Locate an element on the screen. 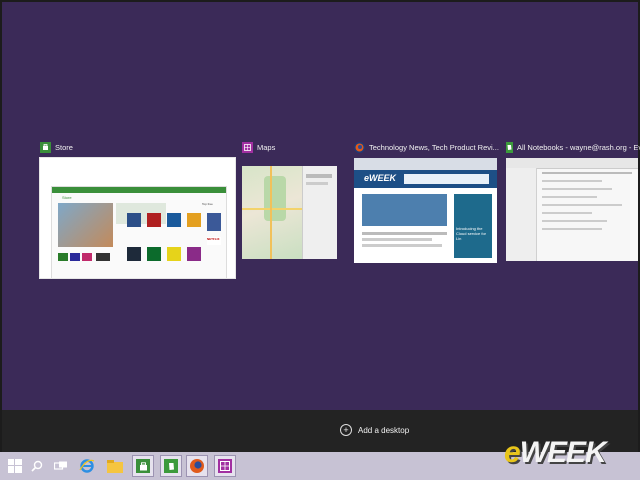 Image resolution: width=640 pixels, height=480 pixels. window-store-header: Store is located at coordinates (137, 147).